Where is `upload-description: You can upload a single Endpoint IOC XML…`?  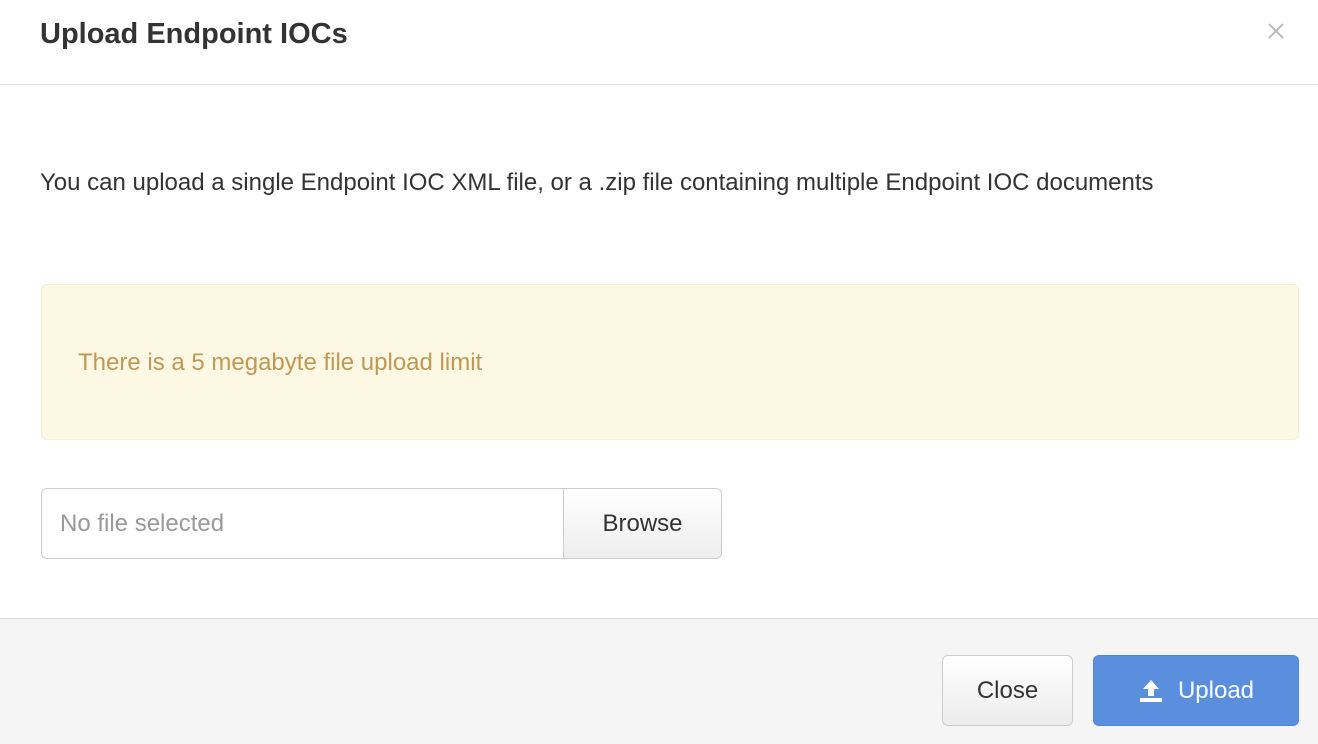
upload-description: You can upload a single Endpoint IOC XML… is located at coordinates (597, 182).